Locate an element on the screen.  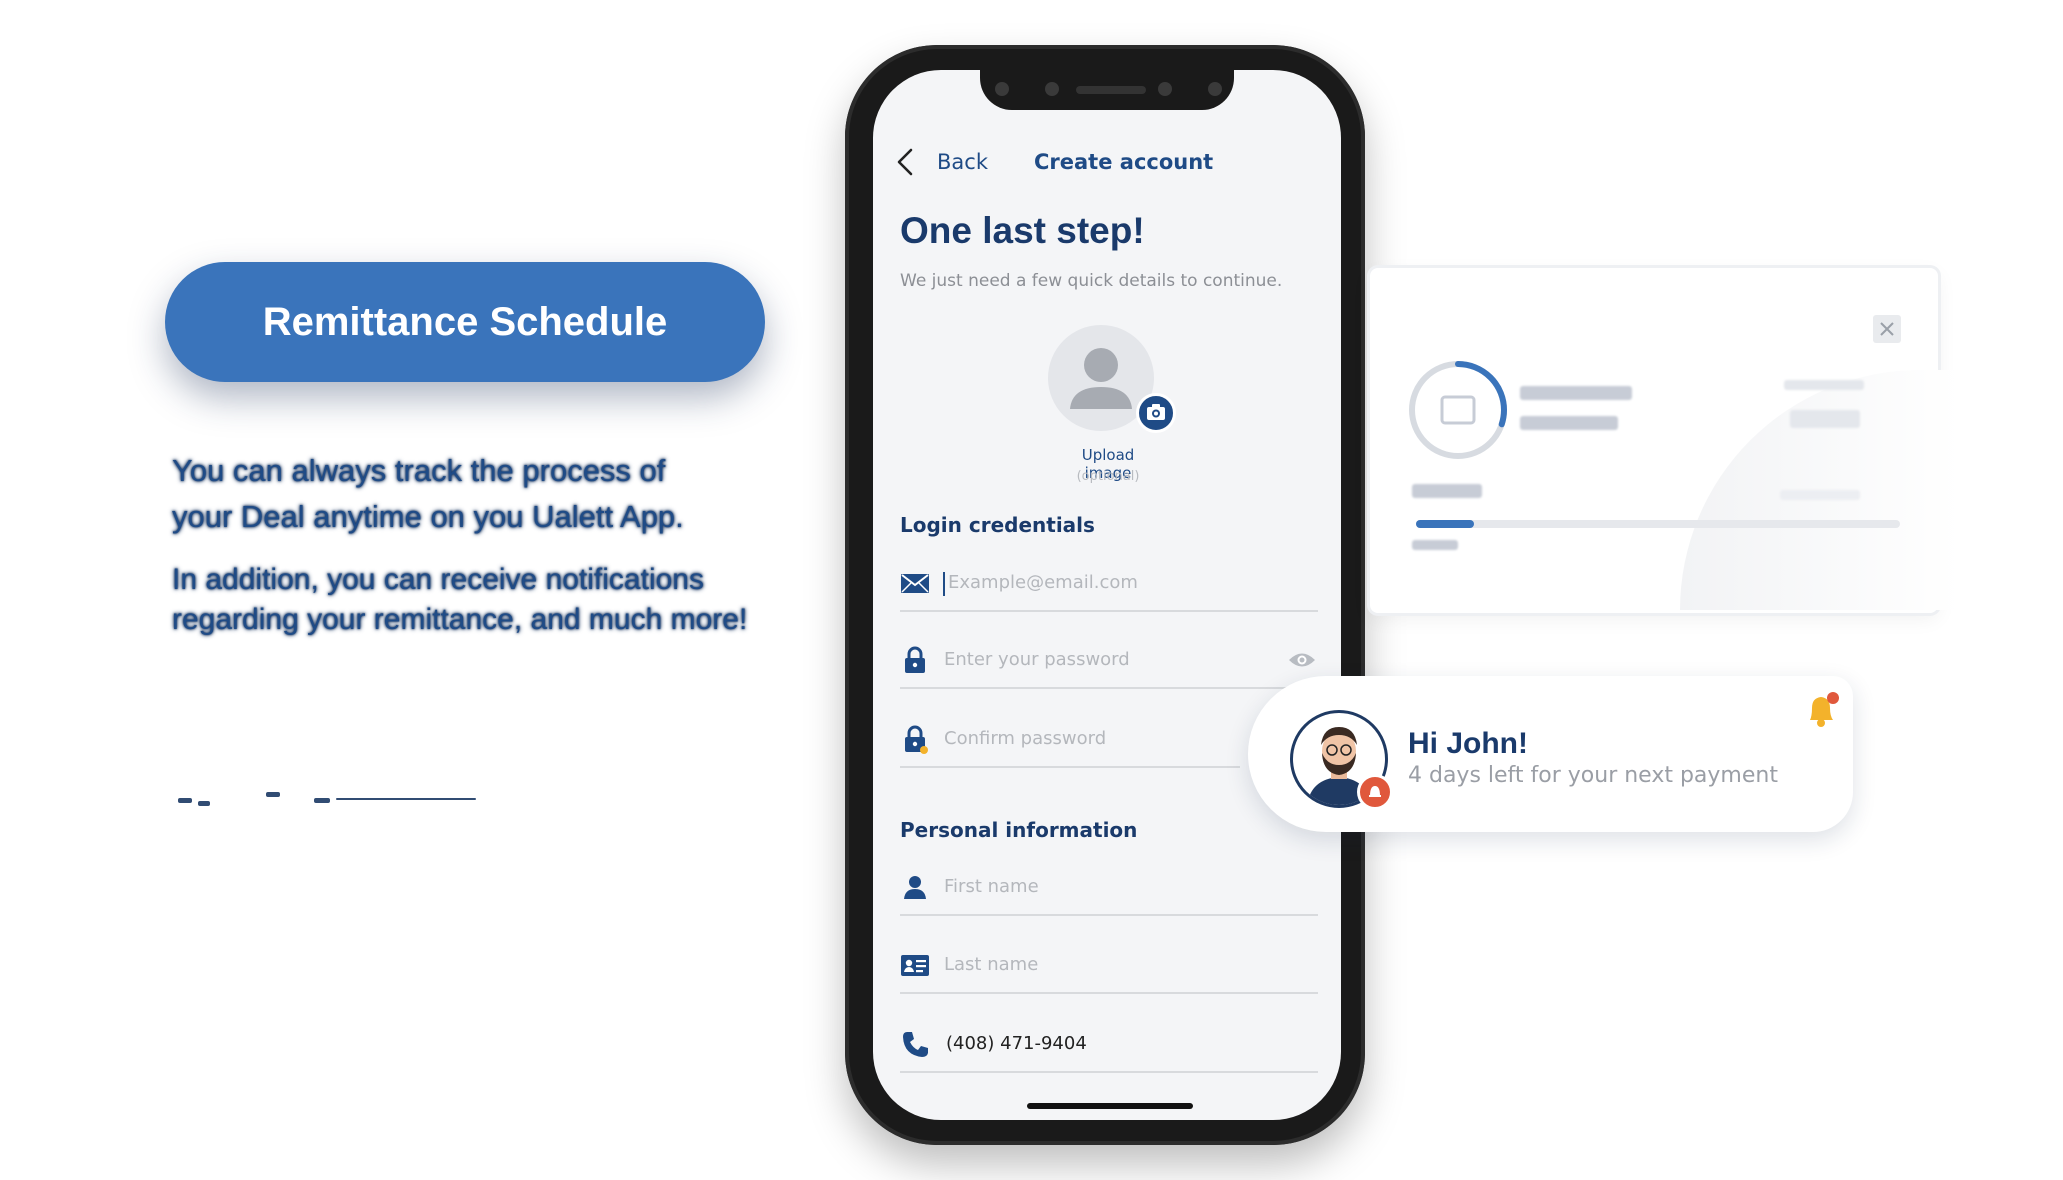
lock-icon is located at coordinates (915, 659).